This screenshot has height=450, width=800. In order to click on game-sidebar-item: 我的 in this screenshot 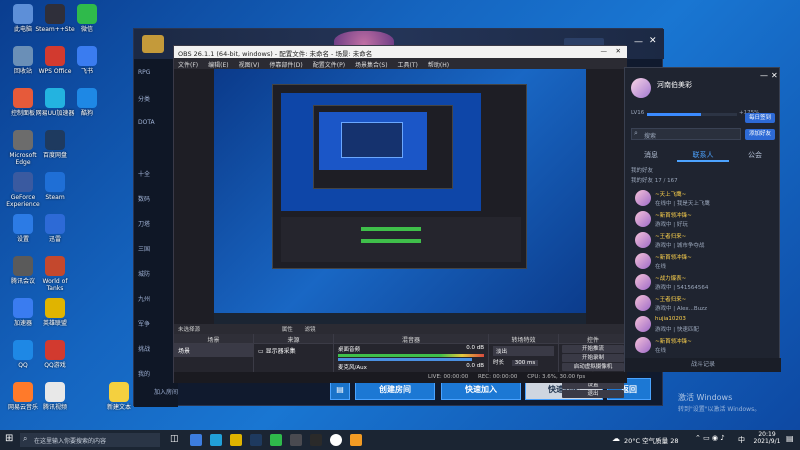, I will do `click(158, 373)`.